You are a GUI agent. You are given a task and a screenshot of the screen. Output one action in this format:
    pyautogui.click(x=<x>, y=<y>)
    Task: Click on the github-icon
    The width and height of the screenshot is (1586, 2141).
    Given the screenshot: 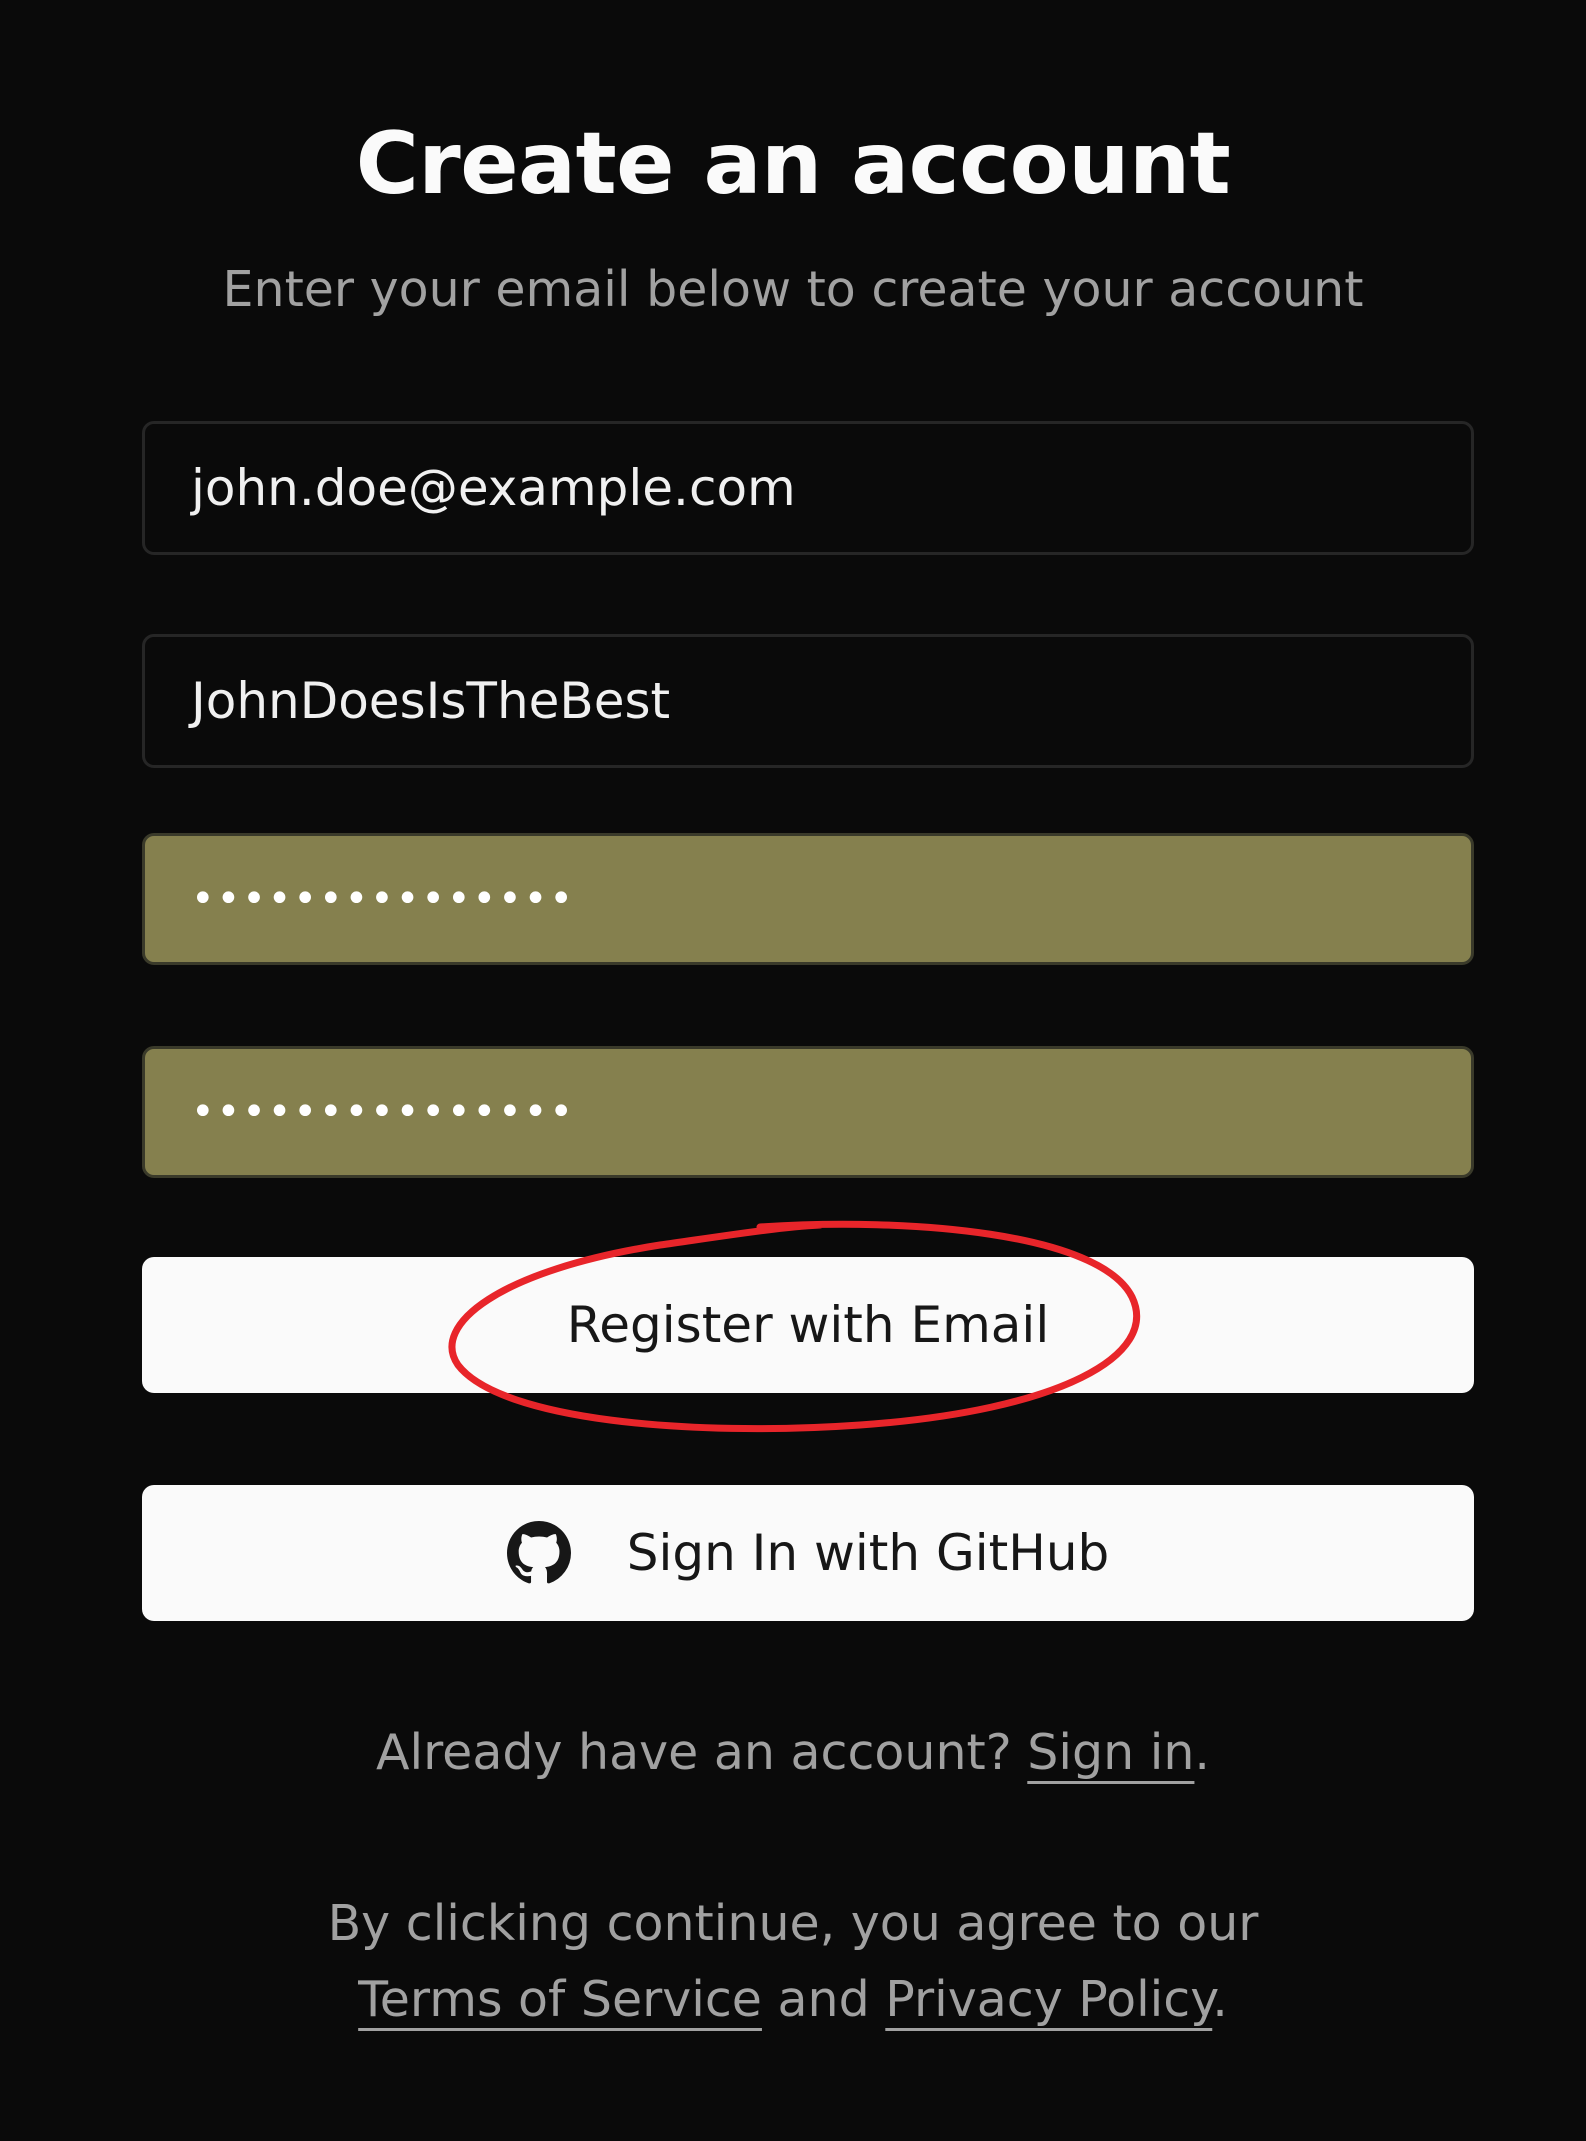 What is the action you would take?
    pyautogui.click(x=538, y=1552)
    